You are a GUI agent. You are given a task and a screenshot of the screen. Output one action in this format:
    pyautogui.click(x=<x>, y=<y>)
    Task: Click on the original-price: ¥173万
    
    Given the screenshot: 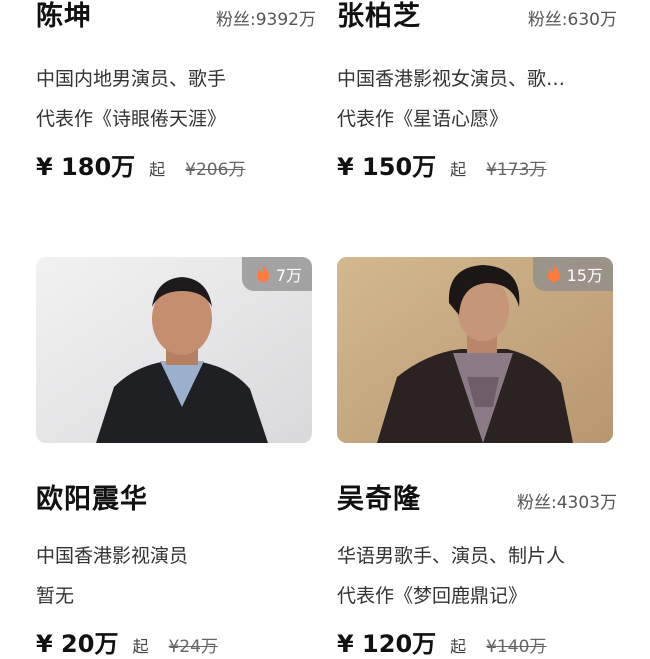 What is the action you would take?
    pyautogui.click(x=516, y=170)
    